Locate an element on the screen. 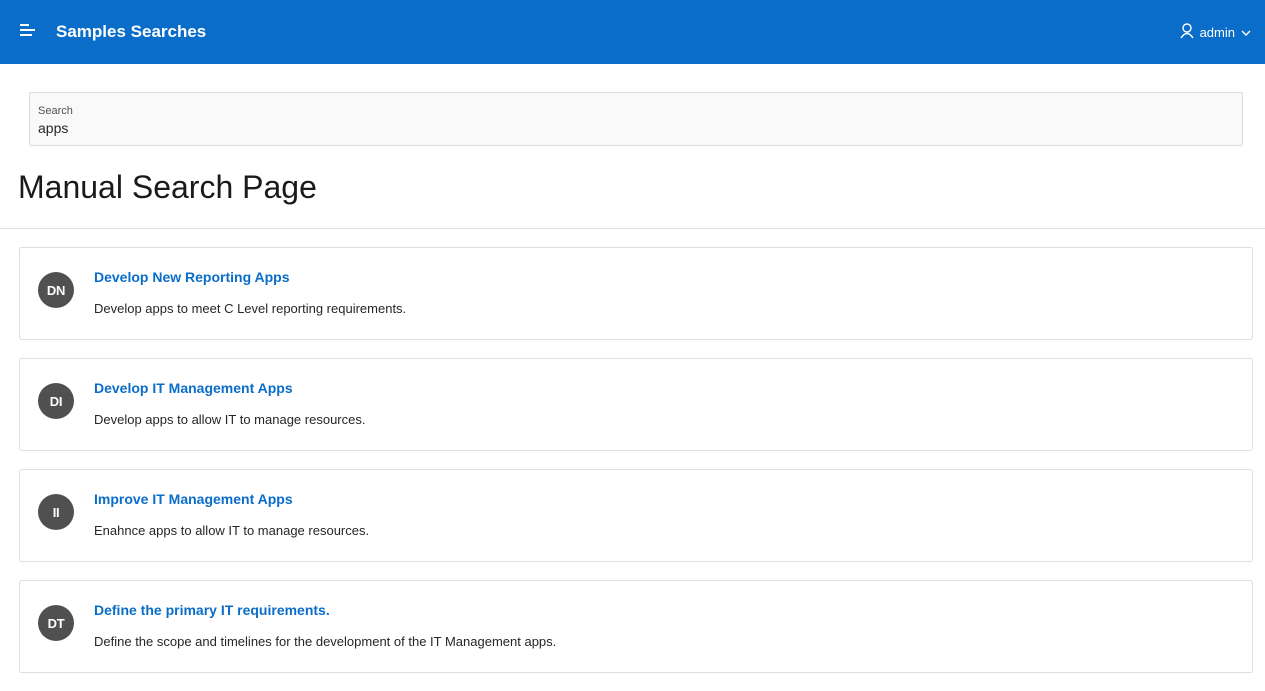 This screenshot has width=1265, height=691. user-name: admin is located at coordinates (1217, 32).